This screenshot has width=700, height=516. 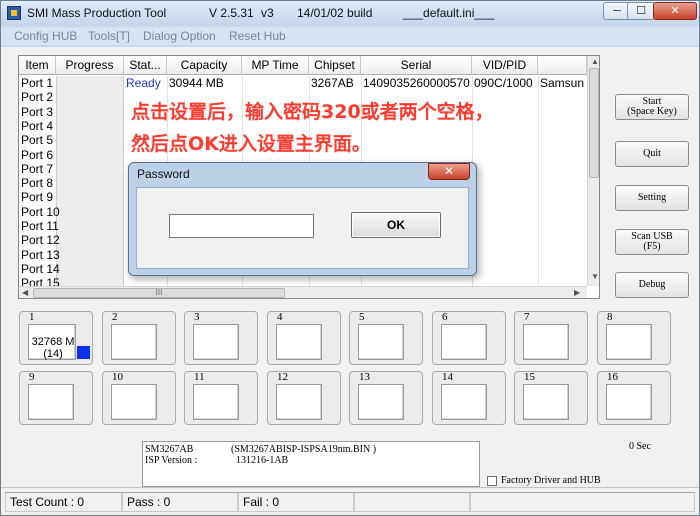 What do you see at coordinates (267, 13) in the screenshot?
I see `build-tag: v3` at bounding box center [267, 13].